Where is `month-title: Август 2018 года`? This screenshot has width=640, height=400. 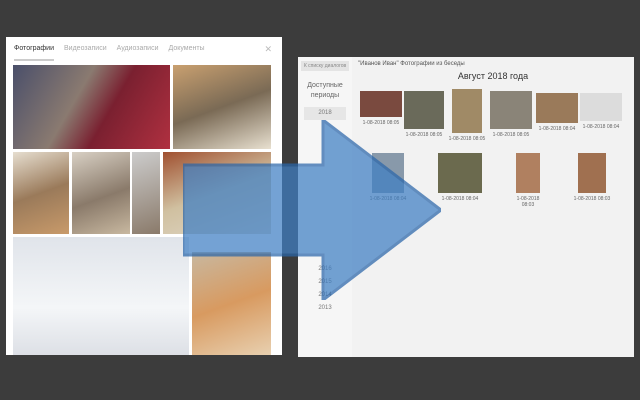 month-title: Август 2018 года is located at coordinates (493, 76).